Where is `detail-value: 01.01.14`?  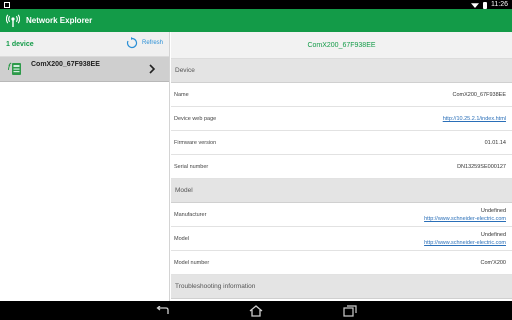
detail-value: 01.01.14 is located at coordinates (495, 143).